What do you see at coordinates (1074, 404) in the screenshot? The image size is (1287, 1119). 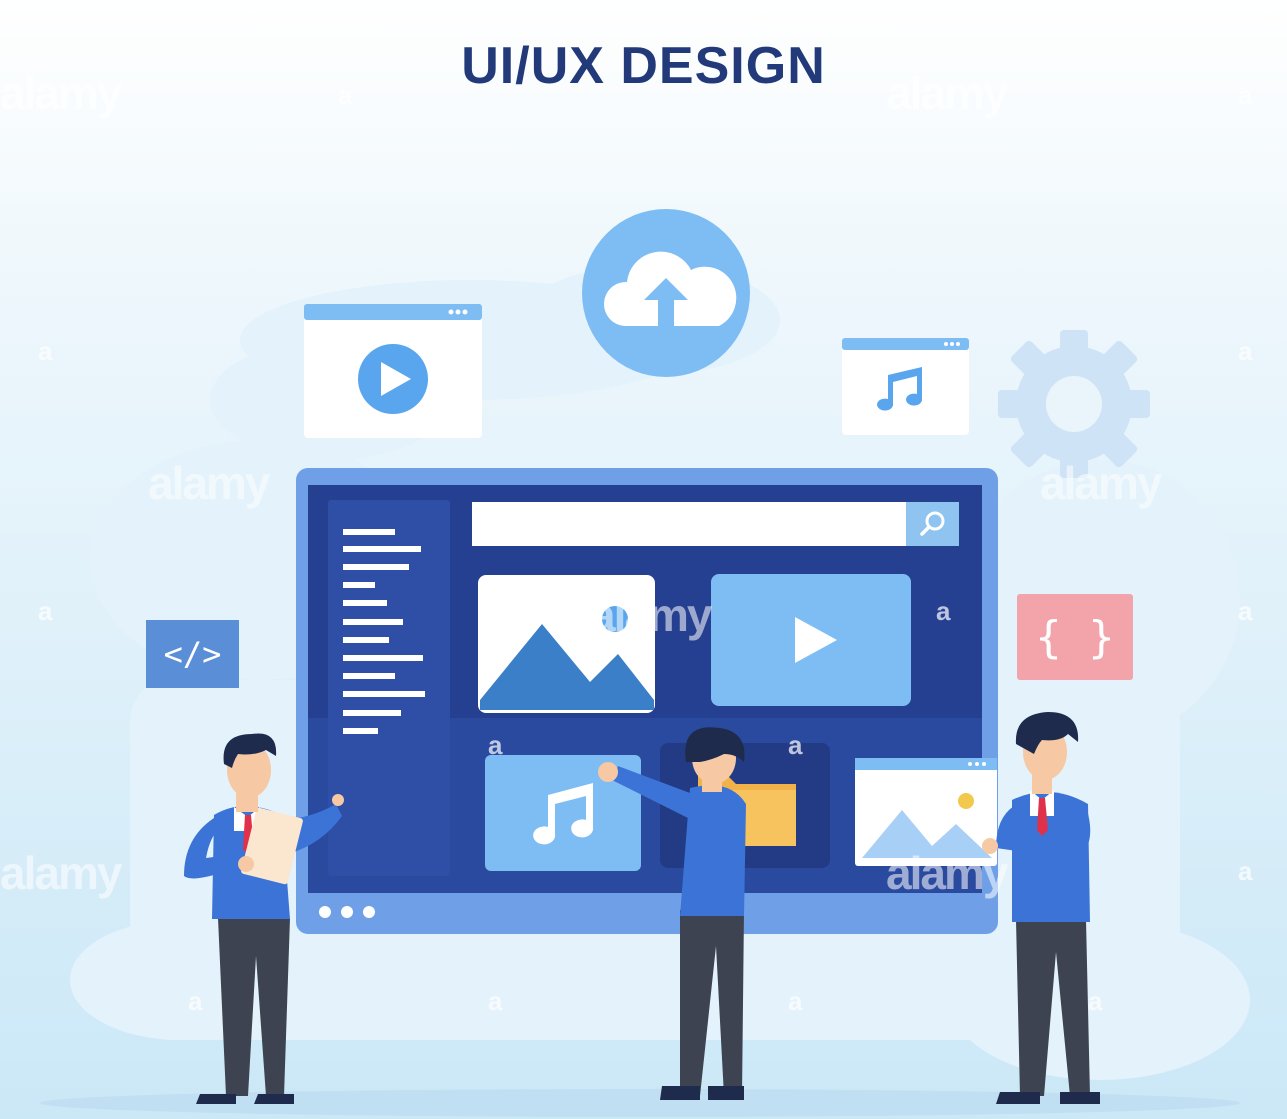 I see `gear-icon` at bounding box center [1074, 404].